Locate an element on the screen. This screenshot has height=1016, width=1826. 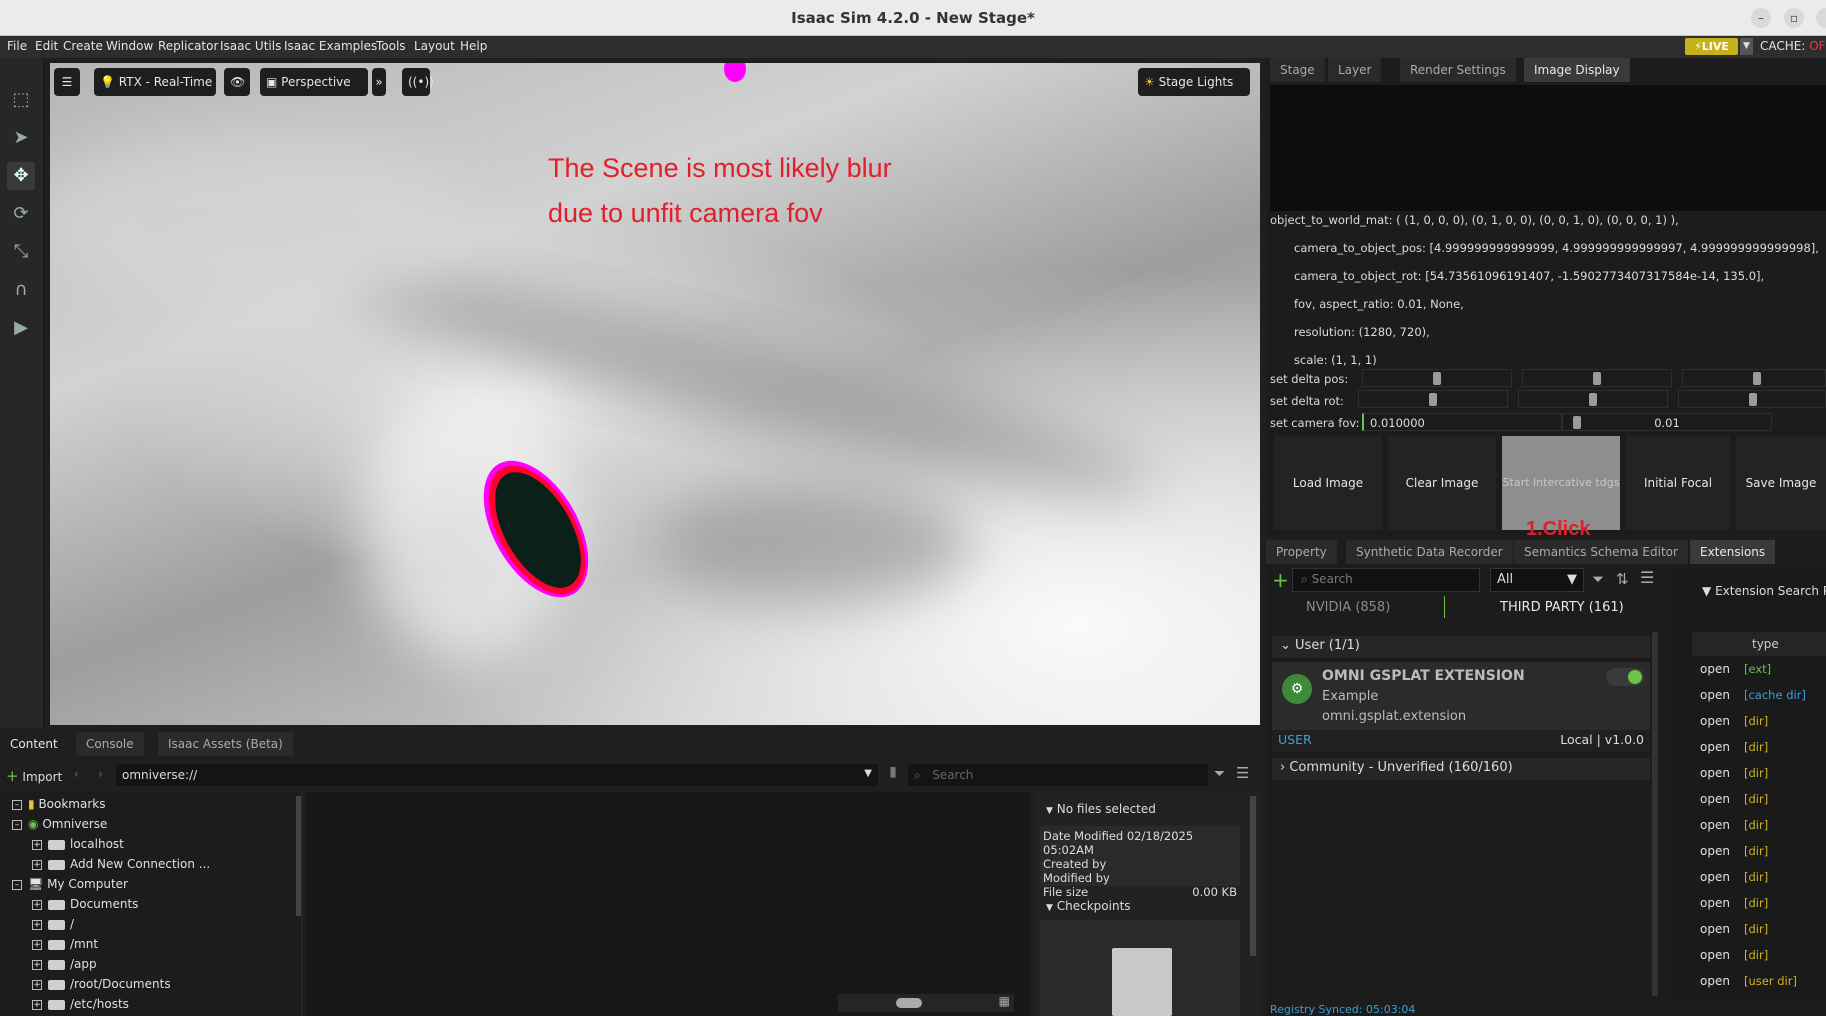
details-header: ▼ No files selected is located at coordinates (1101, 809).